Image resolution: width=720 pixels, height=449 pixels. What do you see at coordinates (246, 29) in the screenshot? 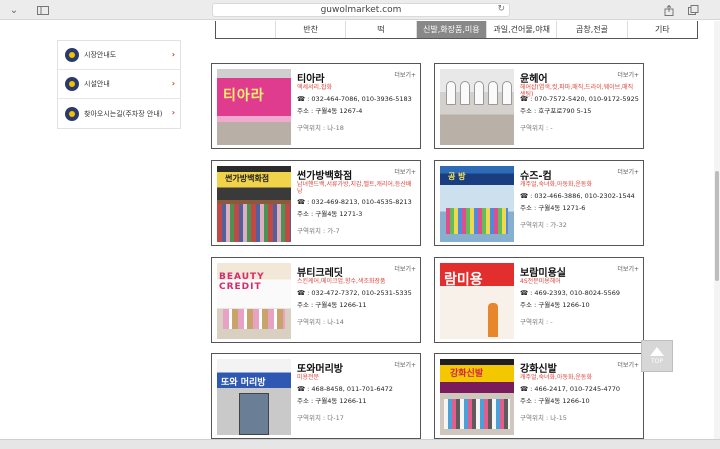
I see `category-spacer` at bounding box center [246, 29].